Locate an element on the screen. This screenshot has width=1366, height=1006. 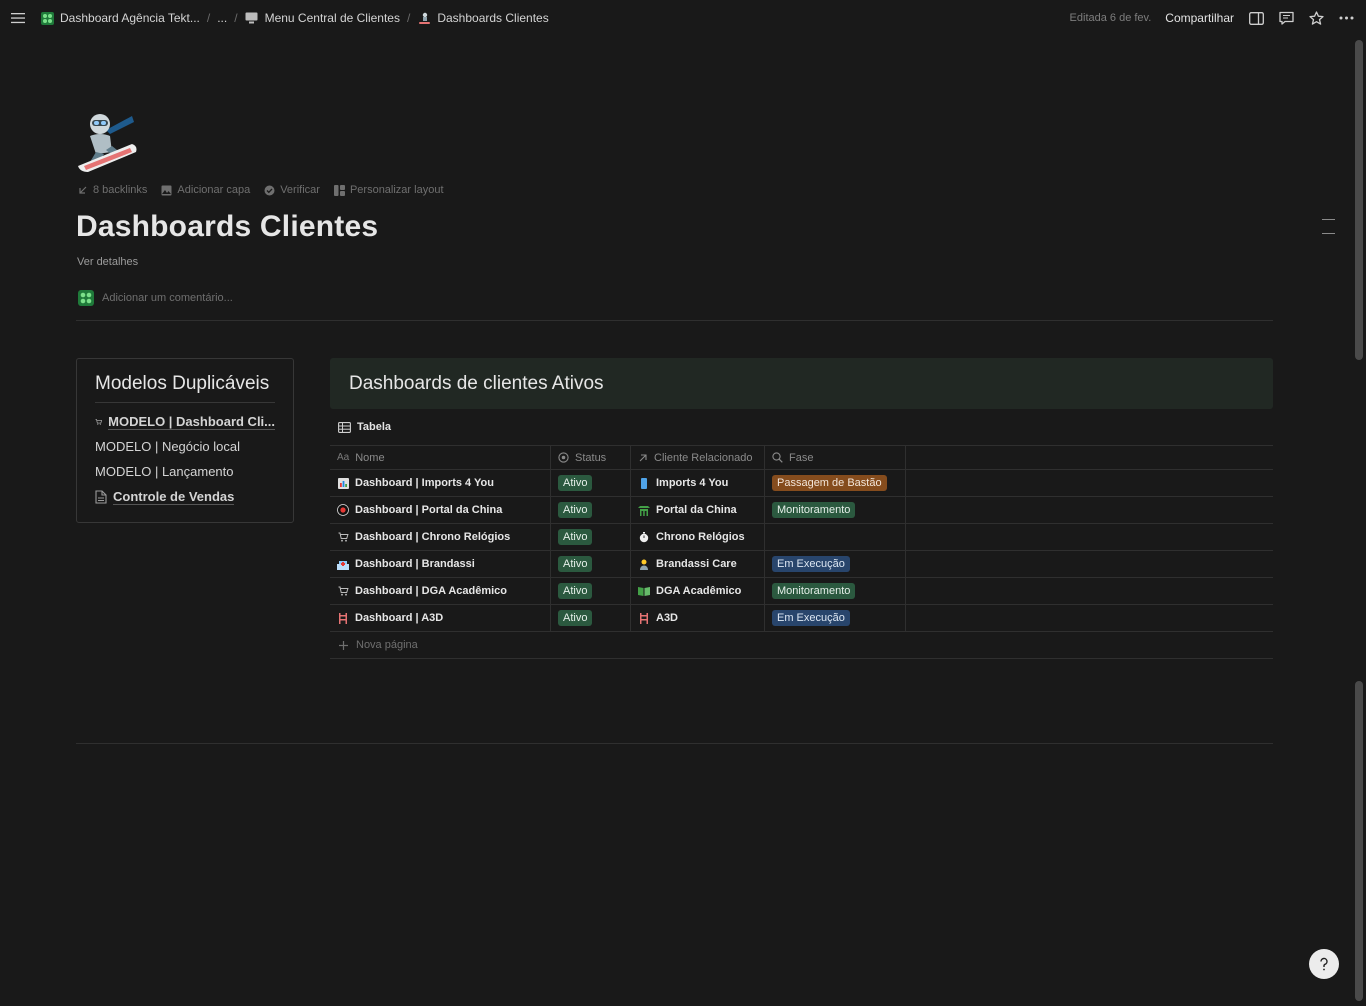
page-scrollbar is located at coordinates (1359, 521).